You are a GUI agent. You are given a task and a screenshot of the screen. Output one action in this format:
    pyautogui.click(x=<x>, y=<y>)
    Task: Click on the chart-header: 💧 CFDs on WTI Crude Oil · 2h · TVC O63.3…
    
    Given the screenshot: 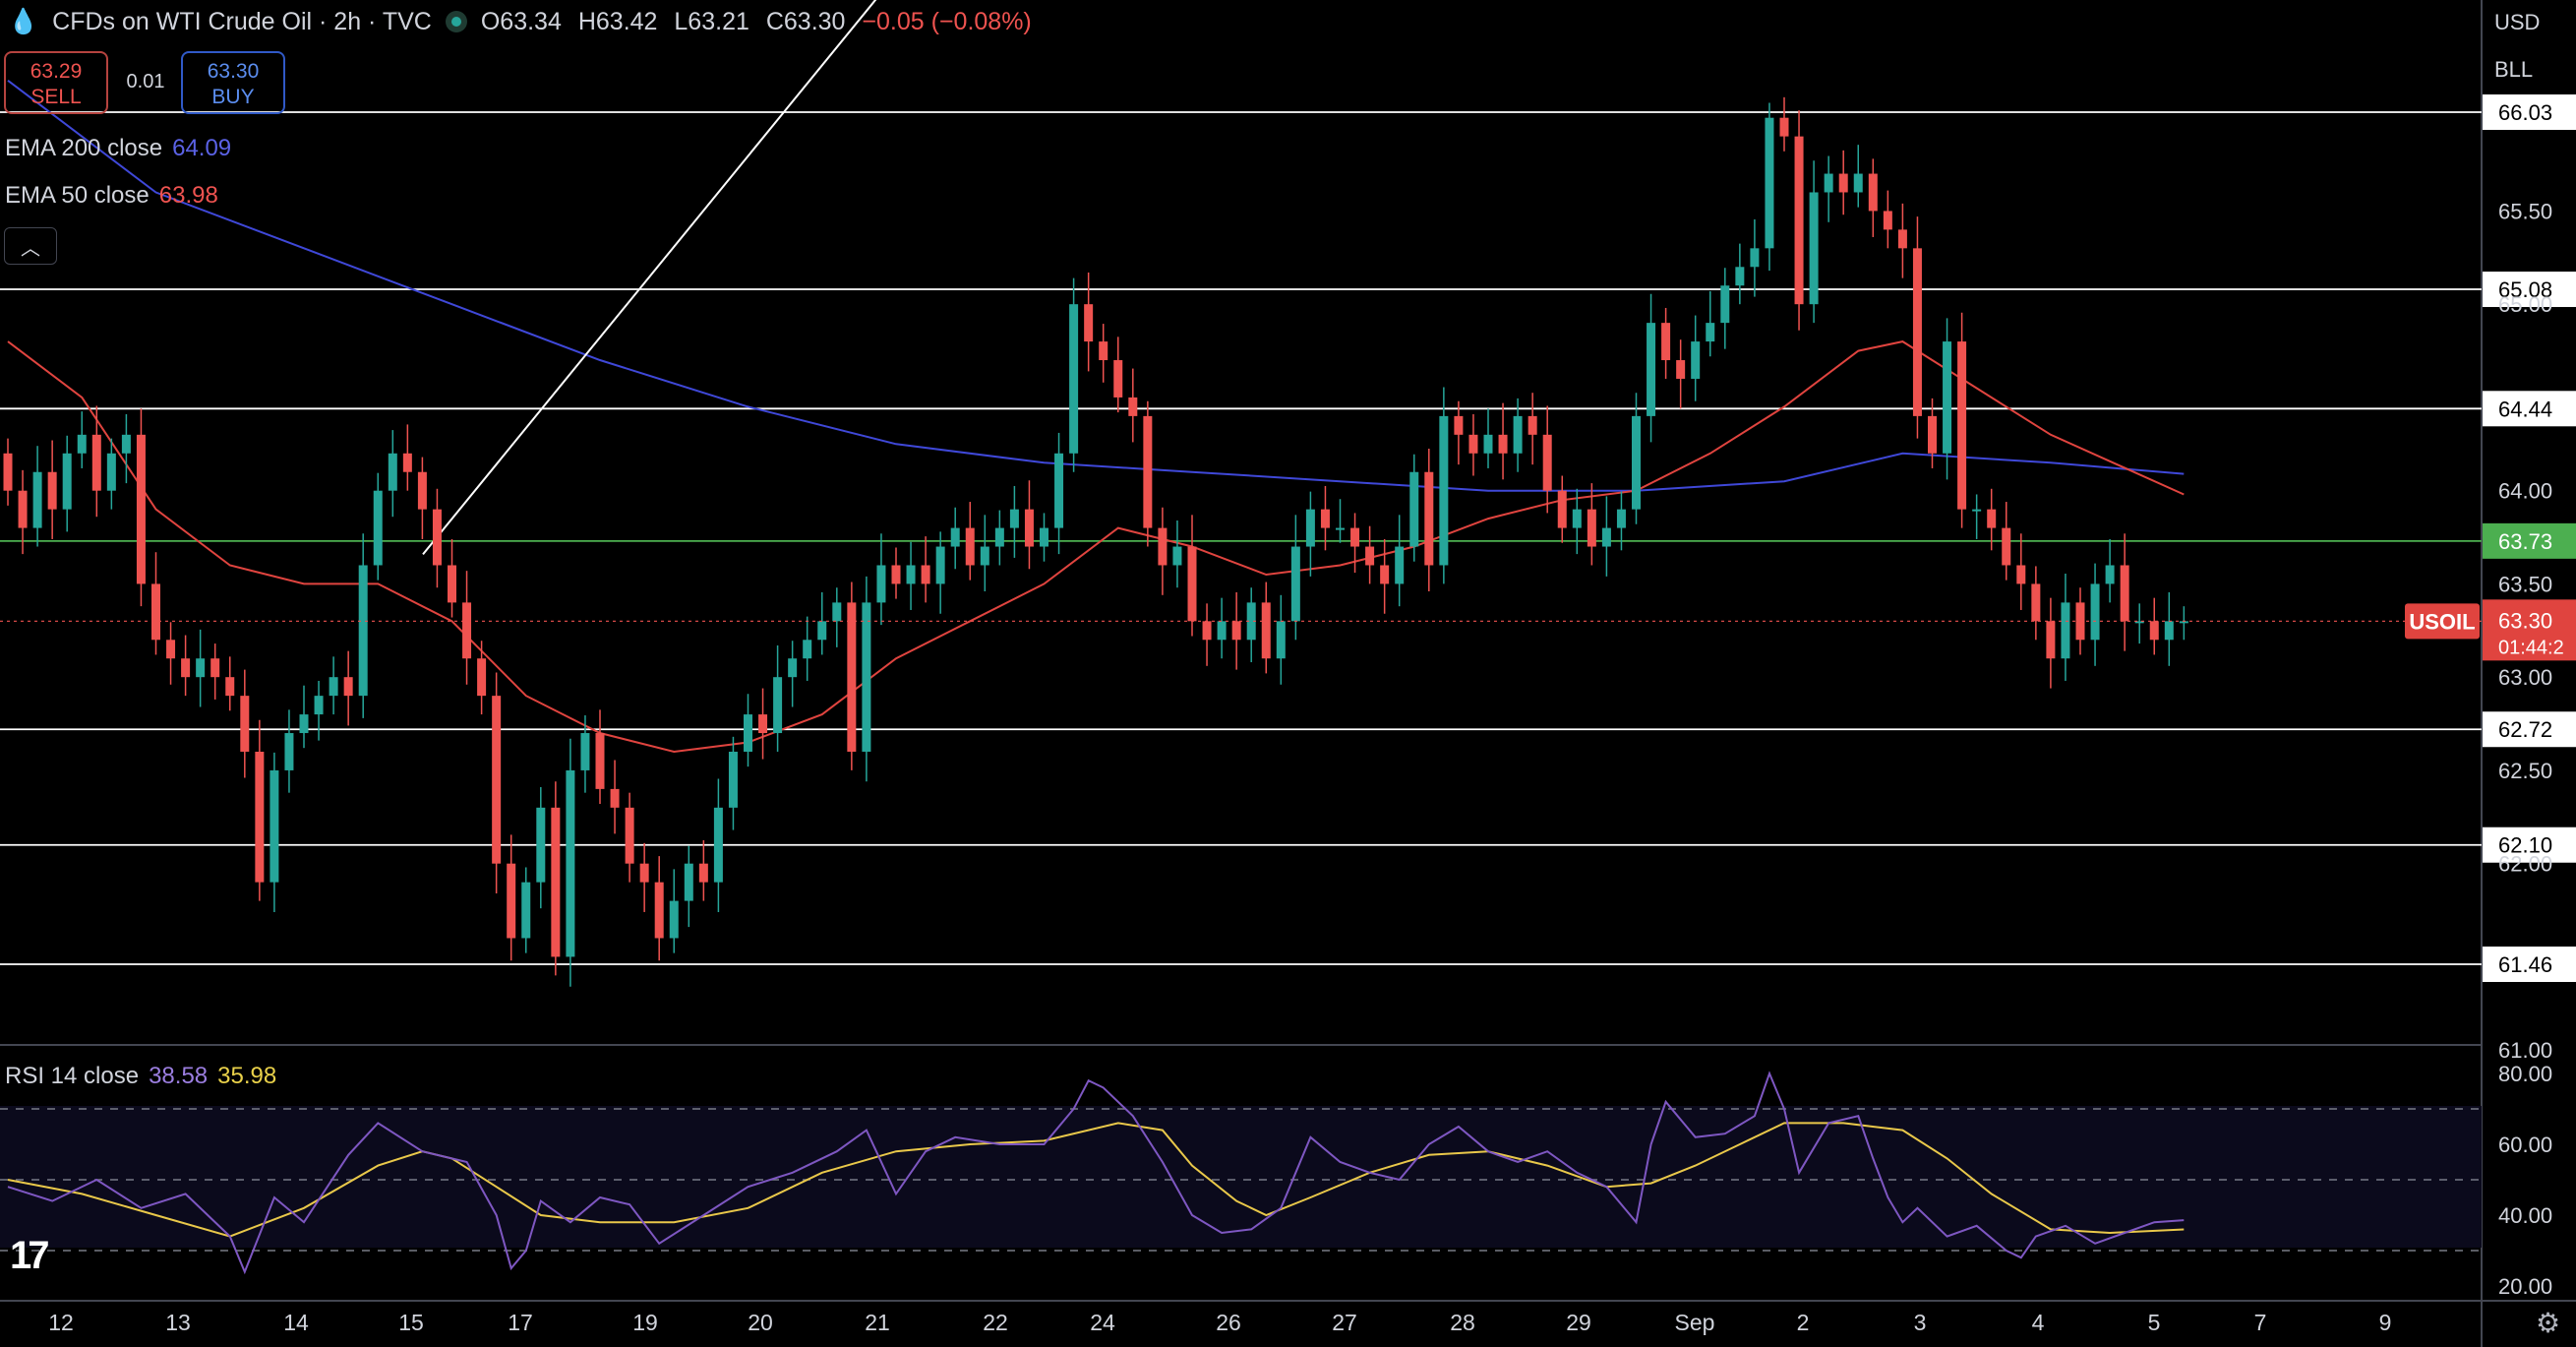 What is the action you would take?
    pyautogui.click(x=521, y=22)
    